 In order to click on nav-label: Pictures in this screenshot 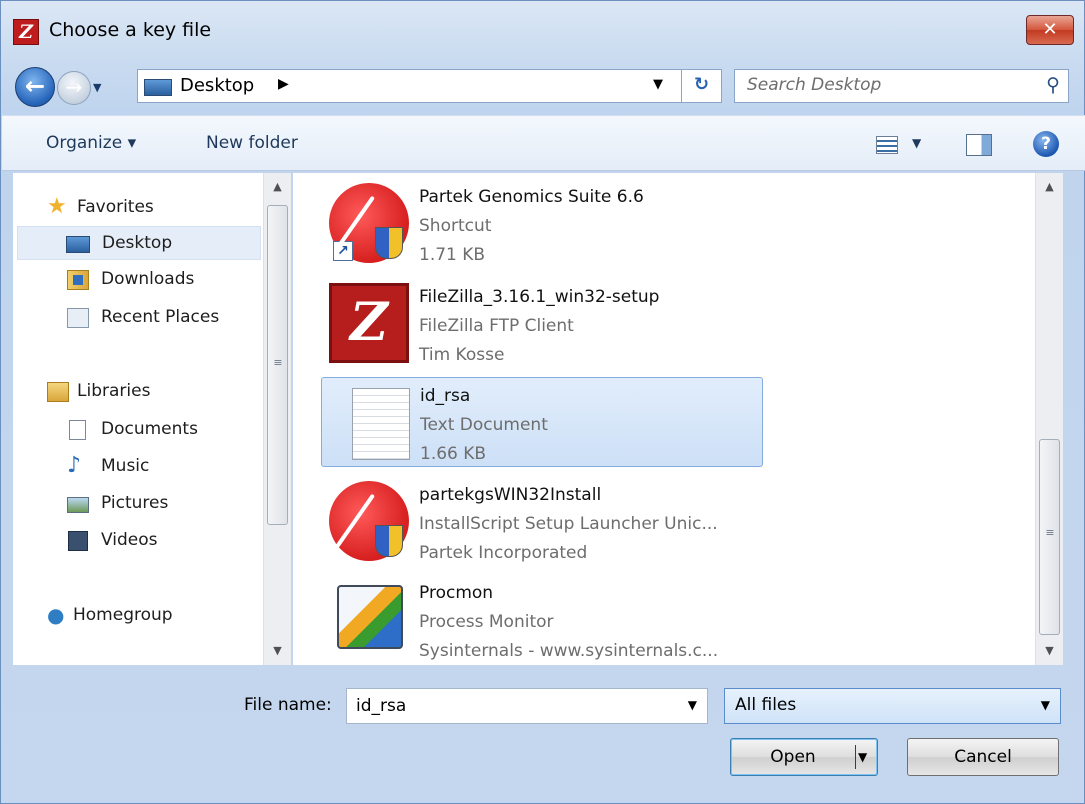, I will do `click(135, 503)`.